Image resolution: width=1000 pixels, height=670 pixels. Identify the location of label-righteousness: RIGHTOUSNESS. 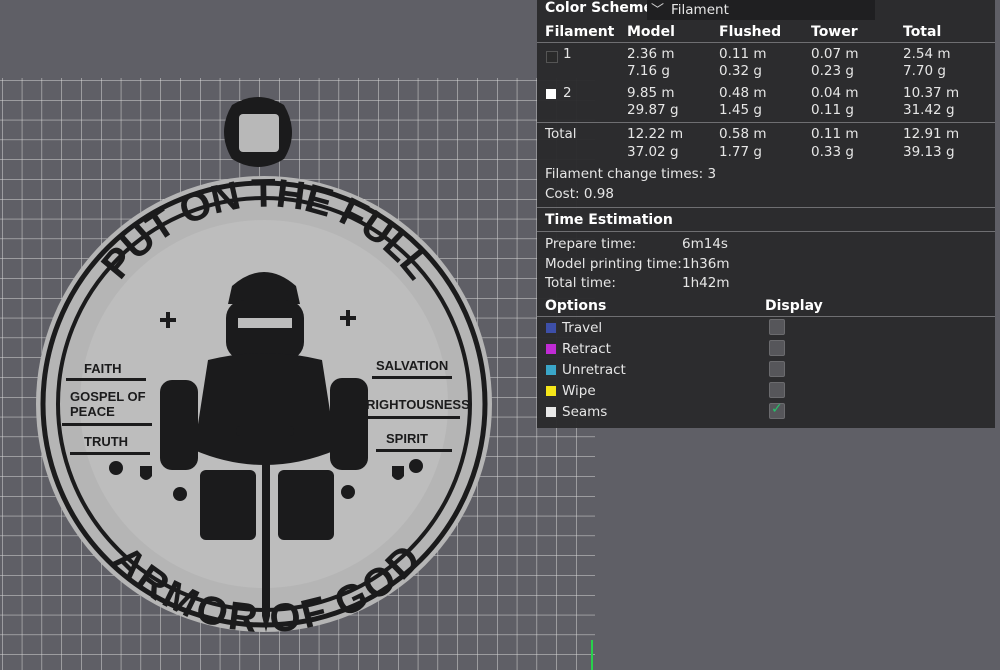
(418, 404).